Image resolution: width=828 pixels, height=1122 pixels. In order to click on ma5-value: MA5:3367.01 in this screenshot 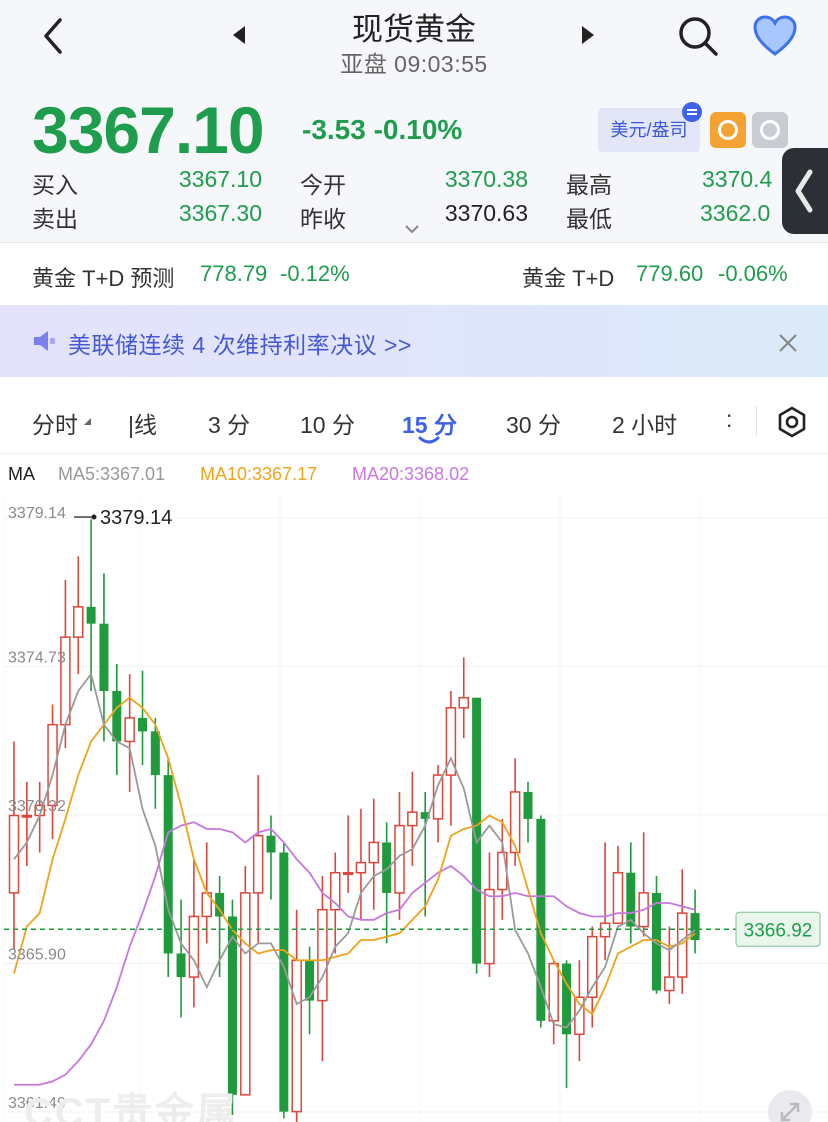, I will do `click(112, 474)`.